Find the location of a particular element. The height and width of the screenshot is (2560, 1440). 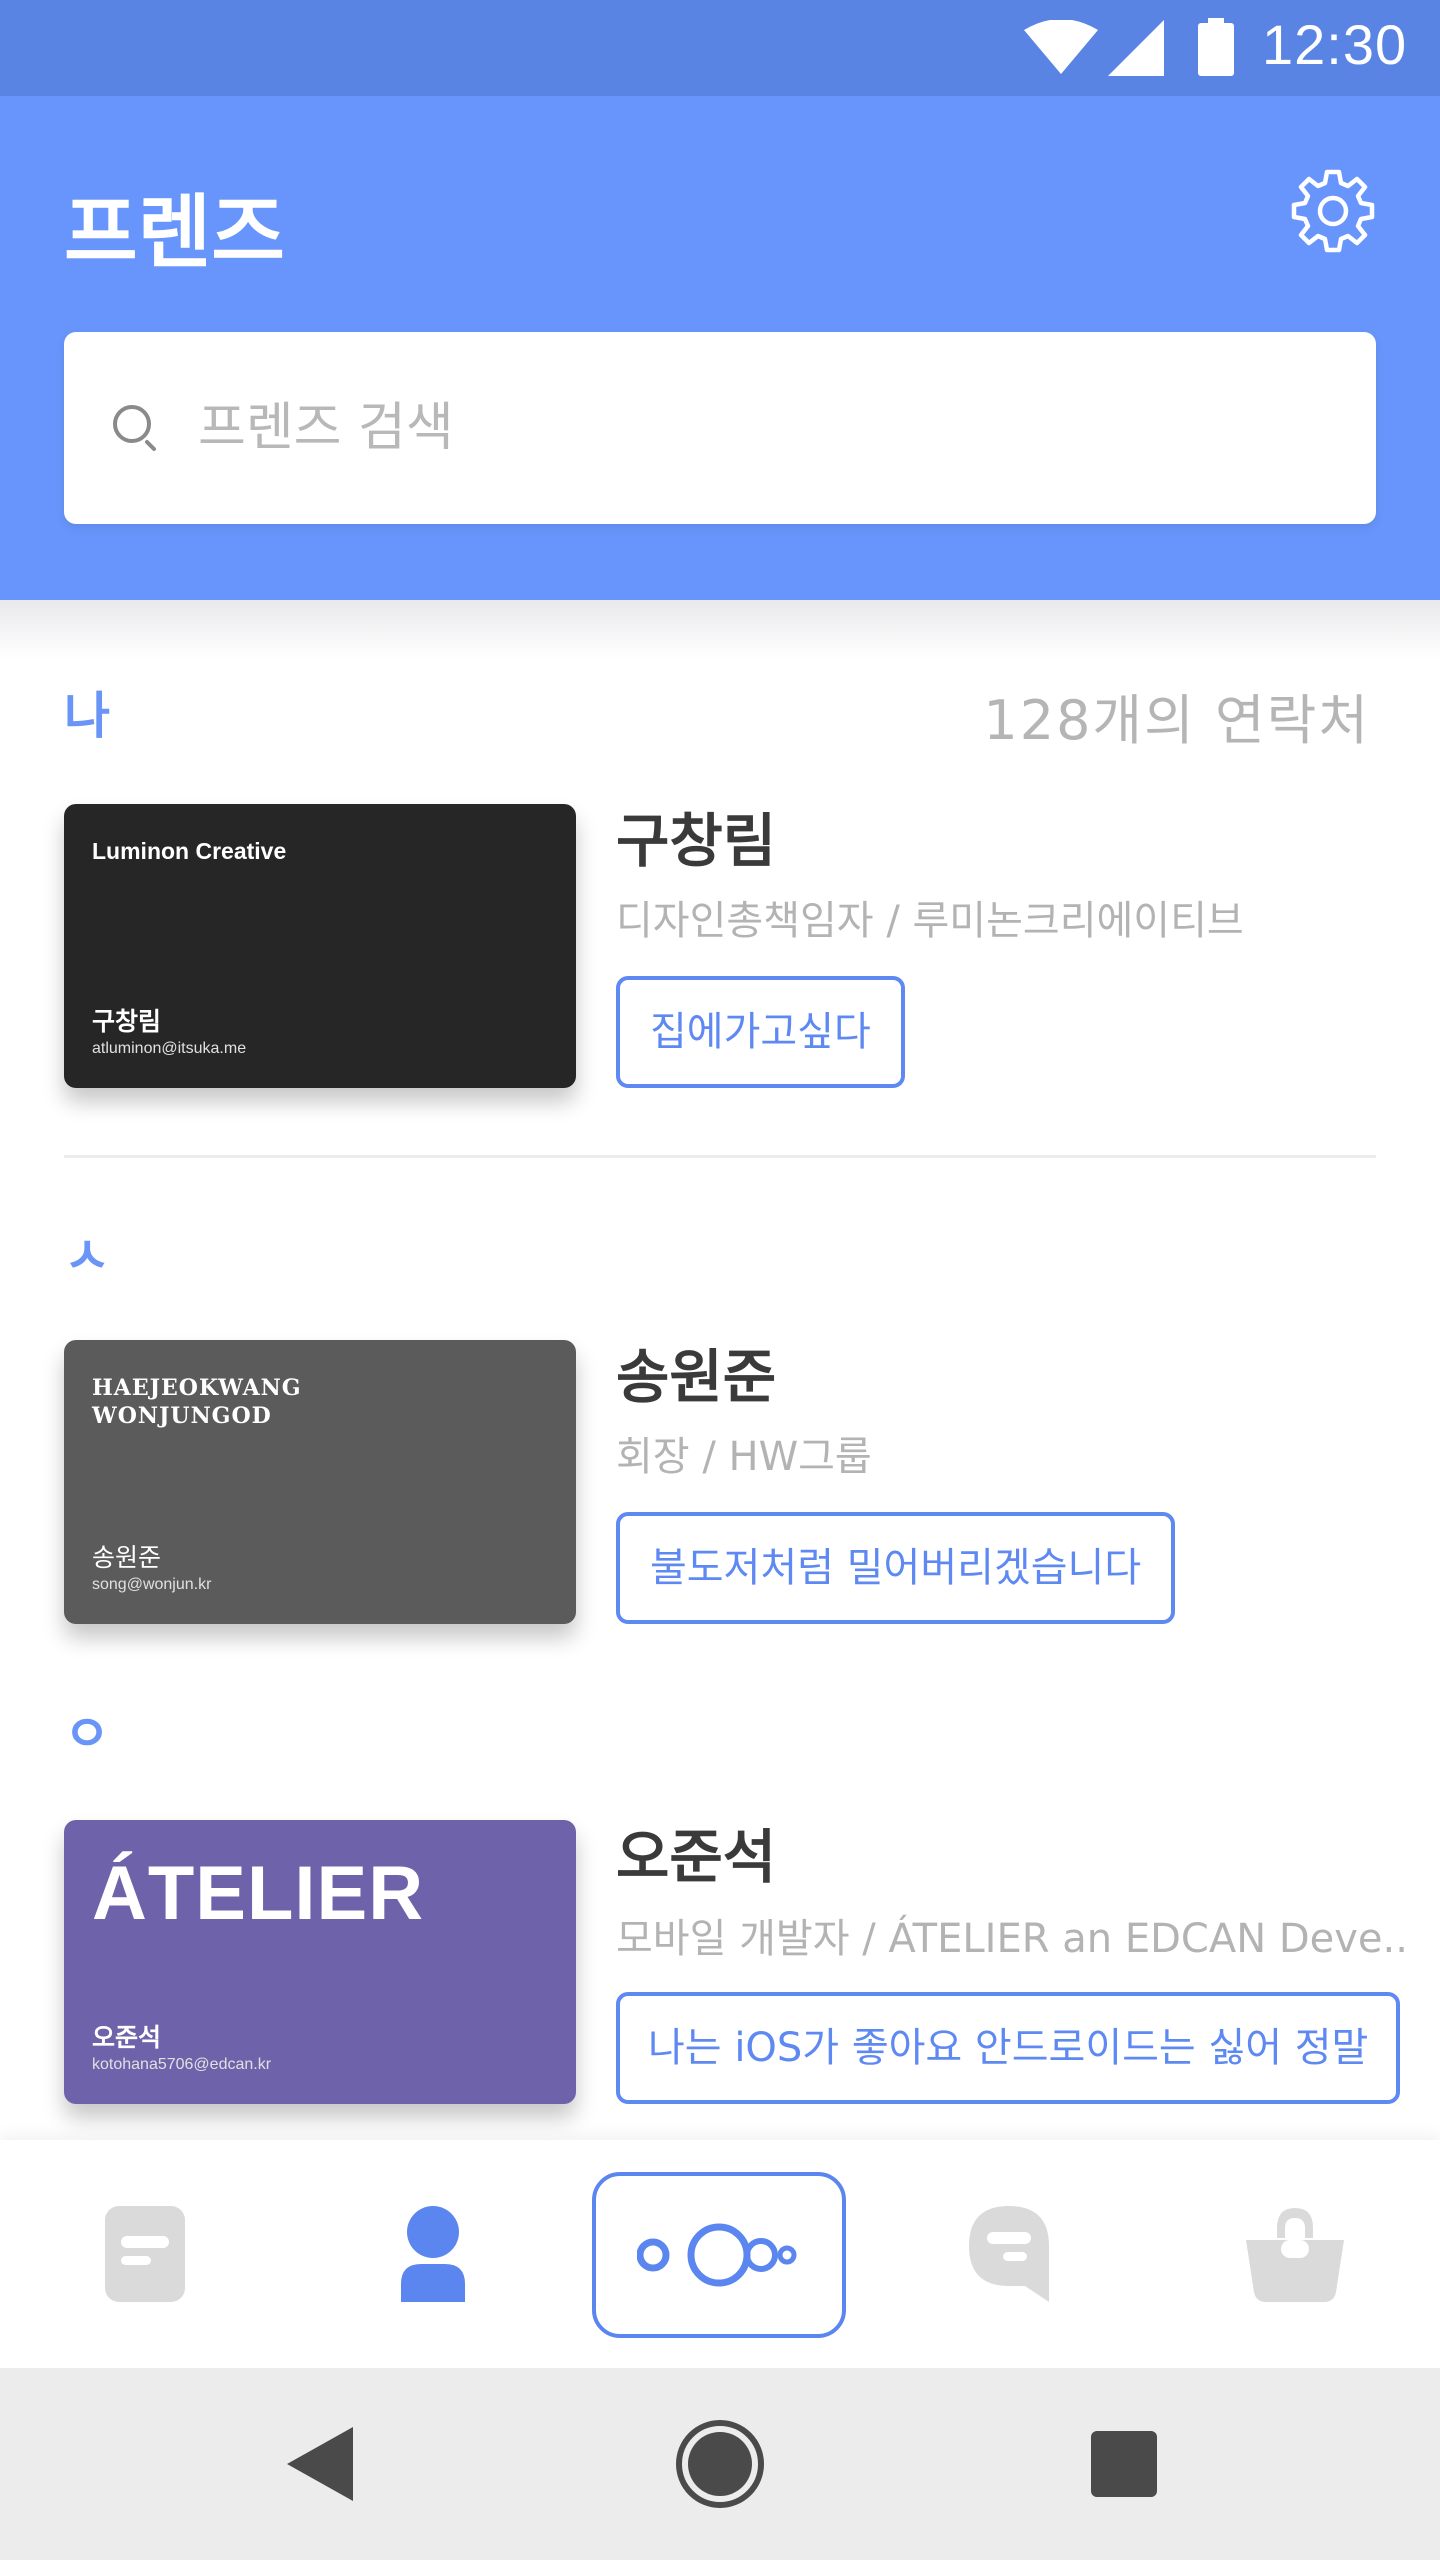

system-navigation-bar is located at coordinates (720, 2464).